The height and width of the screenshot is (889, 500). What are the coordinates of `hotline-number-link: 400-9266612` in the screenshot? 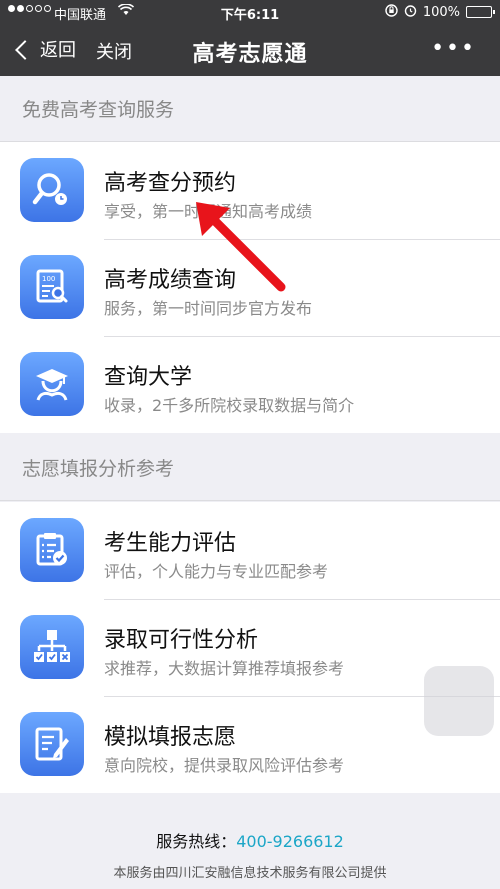 It's located at (290, 841).